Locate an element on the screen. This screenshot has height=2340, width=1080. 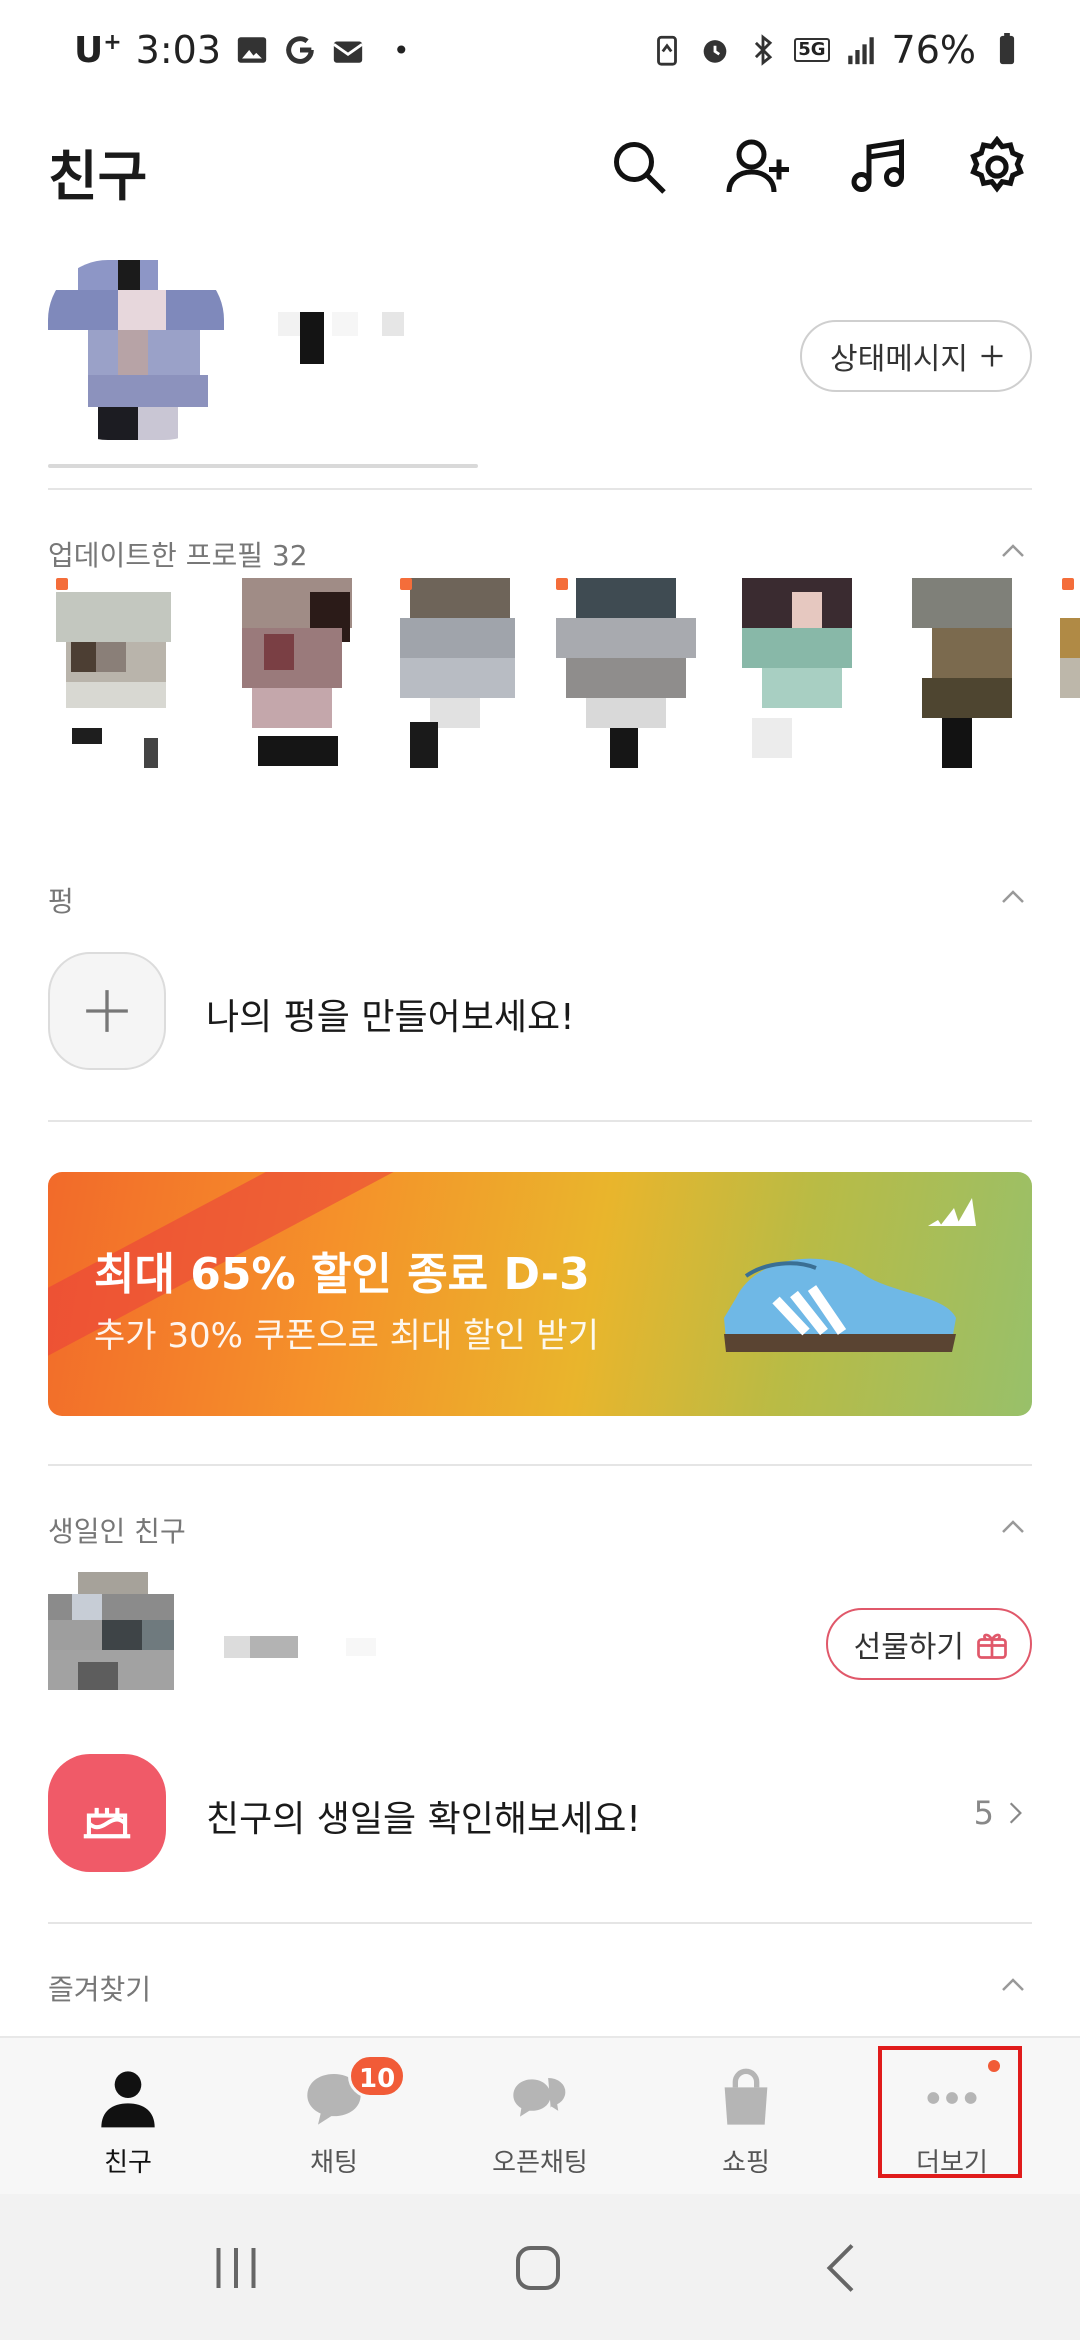
brand-logo-icon is located at coordinates (952, 1212).